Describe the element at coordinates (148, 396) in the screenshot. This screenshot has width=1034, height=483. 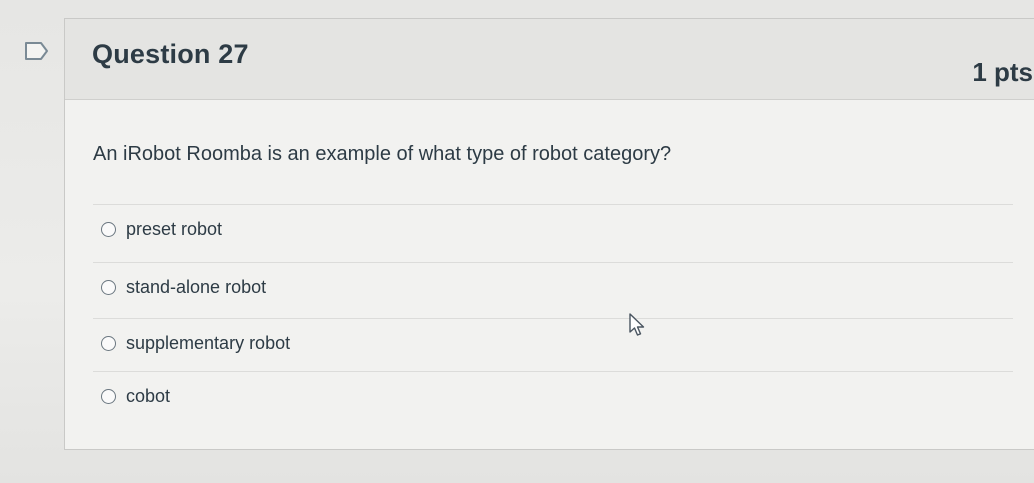
I see `answer-label: cobot` at that location.